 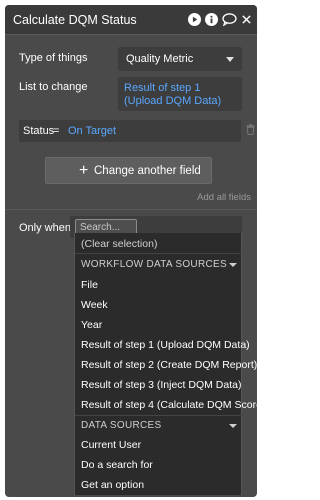 What do you see at coordinates (111, 445) in the screenshot?
I see `menu-item-current-user: Current User` at bounding box center [111, 445].